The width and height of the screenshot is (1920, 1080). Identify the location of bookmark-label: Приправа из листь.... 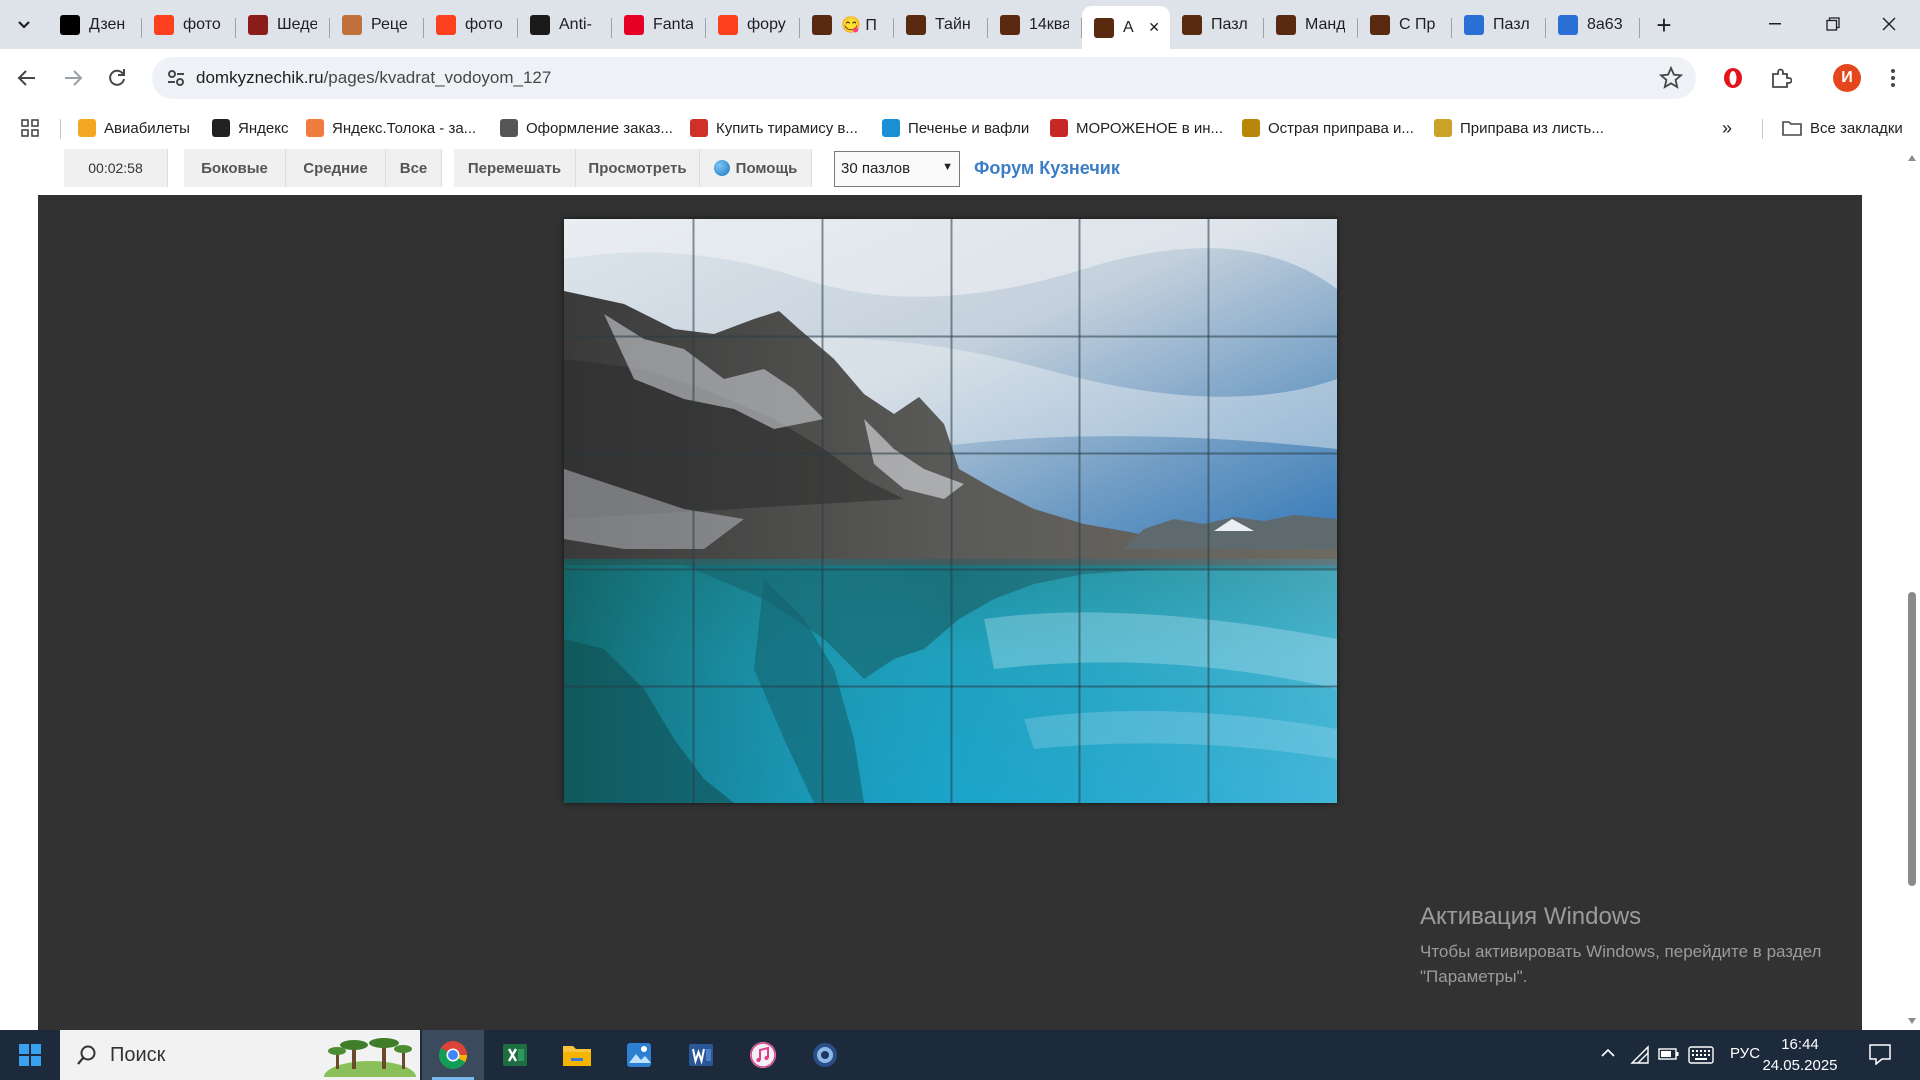
(1532, 128).